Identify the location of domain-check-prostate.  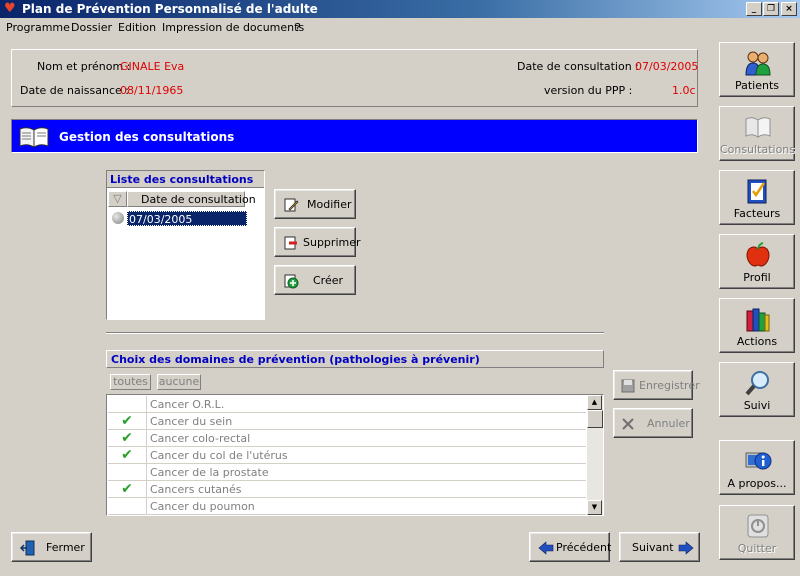
(127, 472).